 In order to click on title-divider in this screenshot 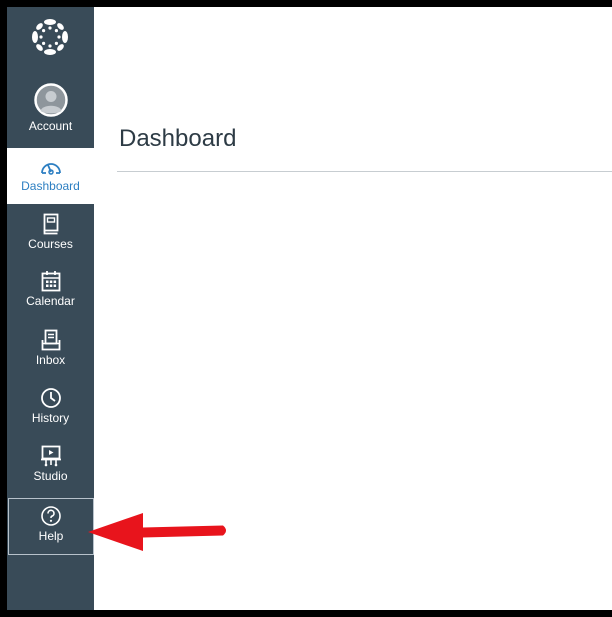, I will do `click(364, 171)`.